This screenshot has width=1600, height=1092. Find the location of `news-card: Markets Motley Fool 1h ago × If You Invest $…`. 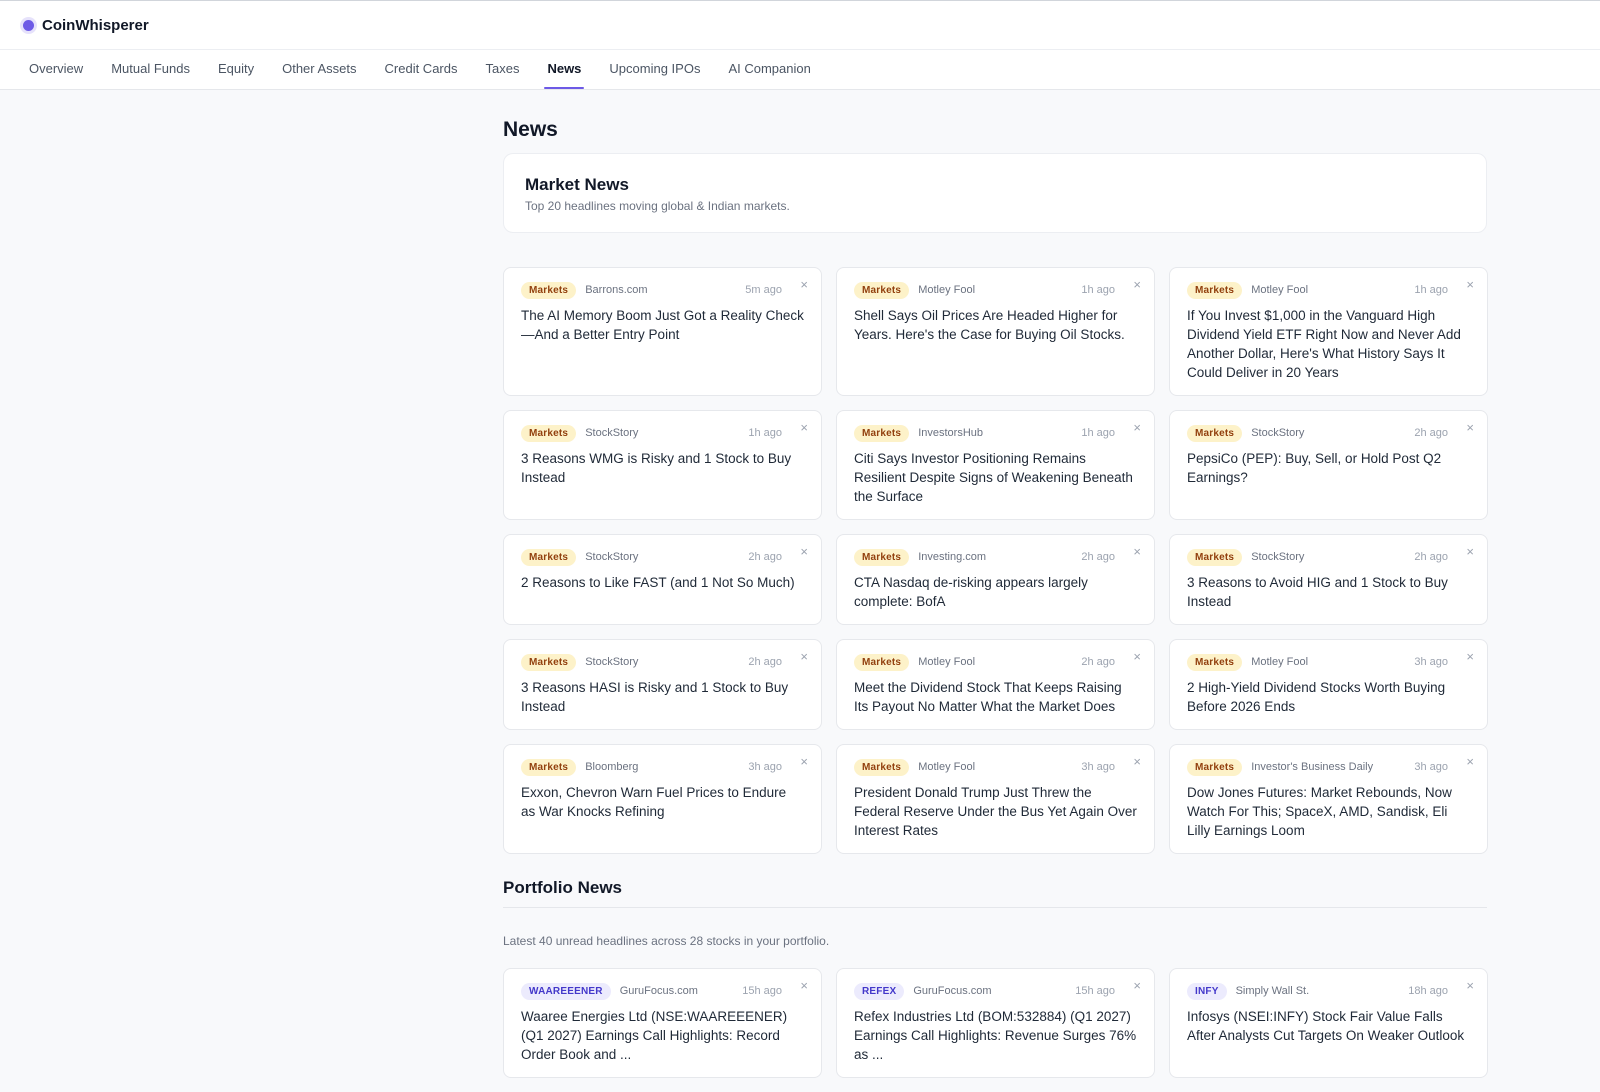

news-card: Markets Motley Fool 1h ago × If You Invest $… is located at coordinates (1328, 331).